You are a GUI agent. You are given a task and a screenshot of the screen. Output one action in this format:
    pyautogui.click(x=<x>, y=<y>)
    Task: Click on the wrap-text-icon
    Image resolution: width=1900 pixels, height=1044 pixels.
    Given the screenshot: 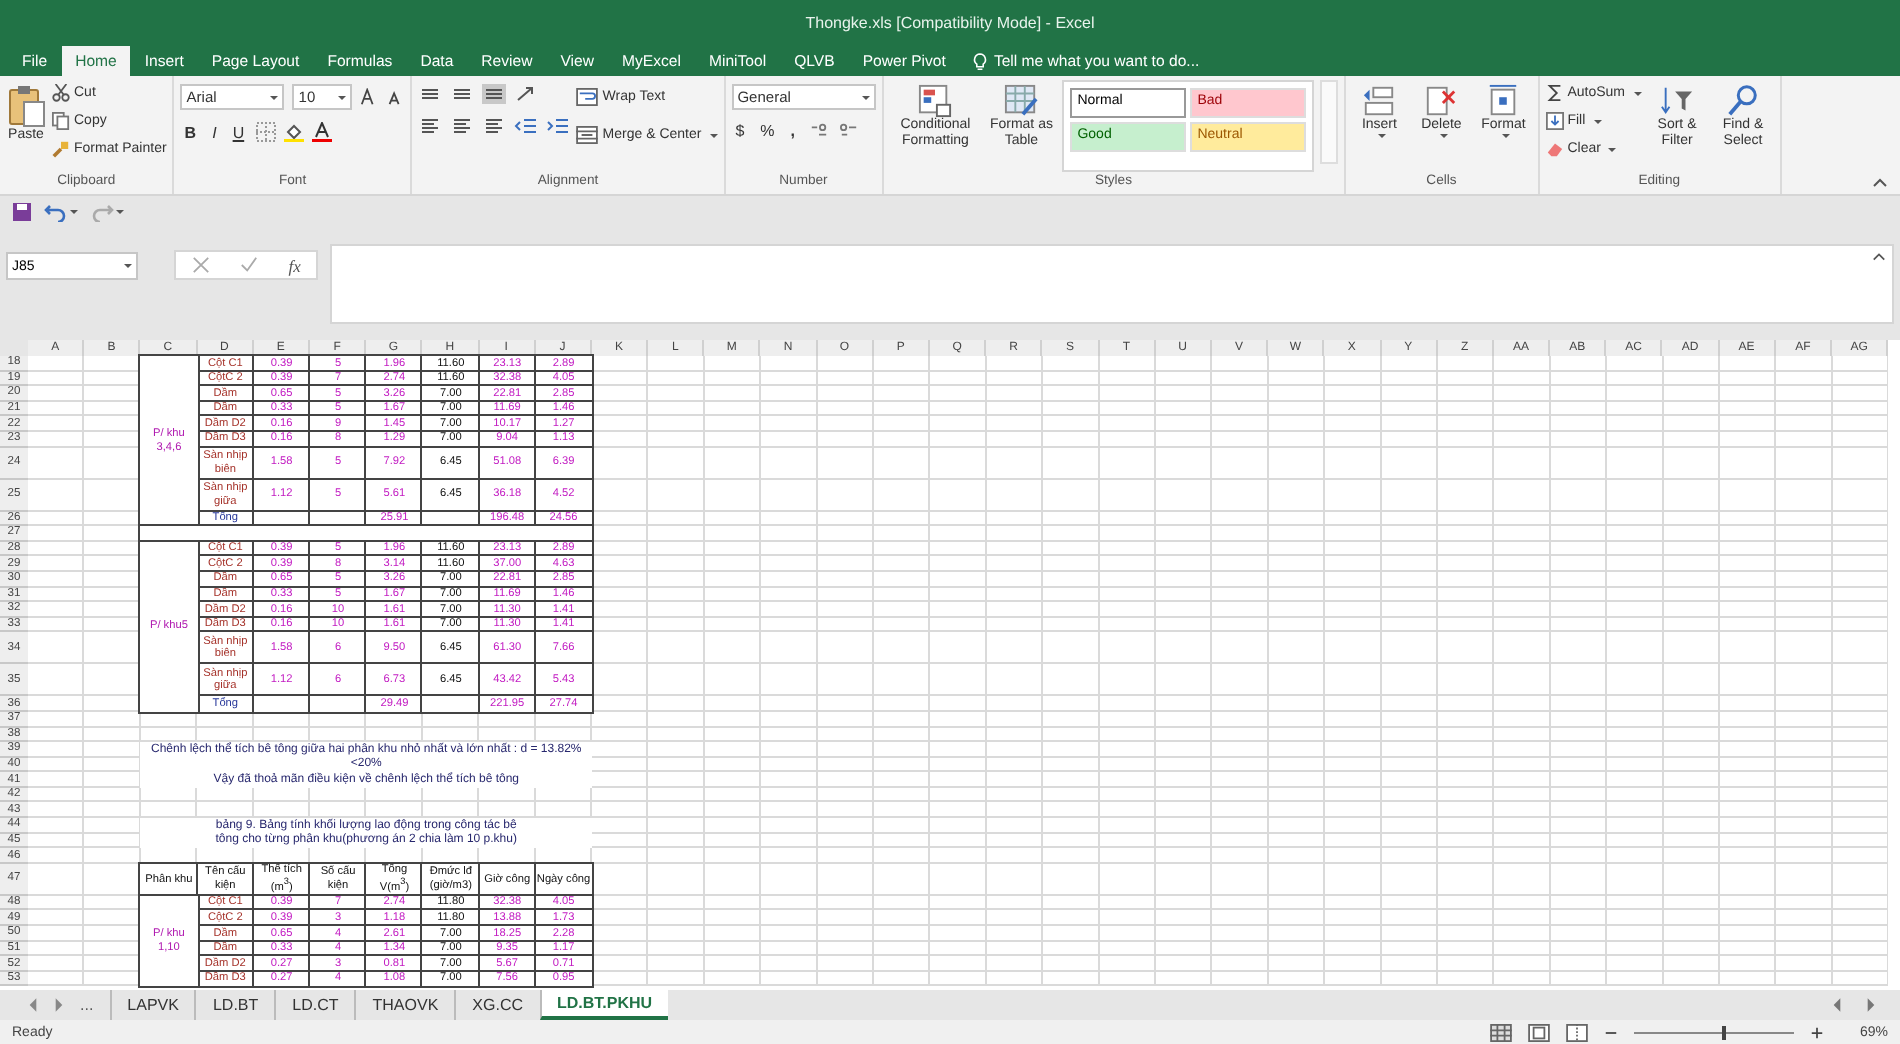 What is the action you would take?
    pyautogui.click(x=587, y=97)
    